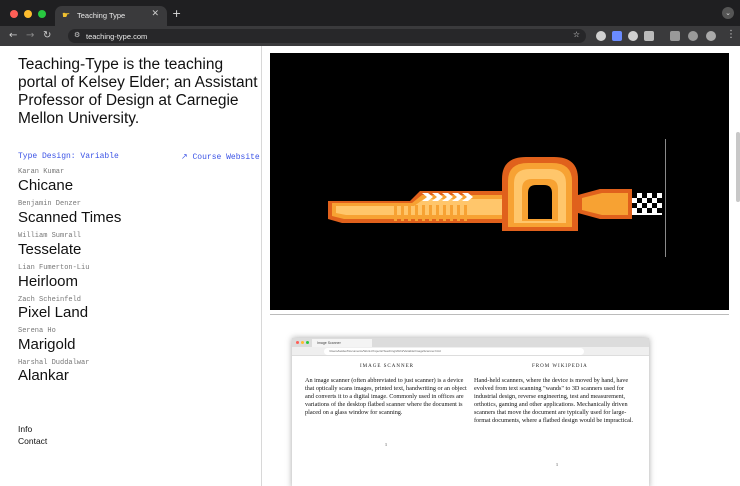 The height and width of the screenshot is (486, 740). I want to click on inner-browser-titlebar: Image Scanner, so click(470, 342).